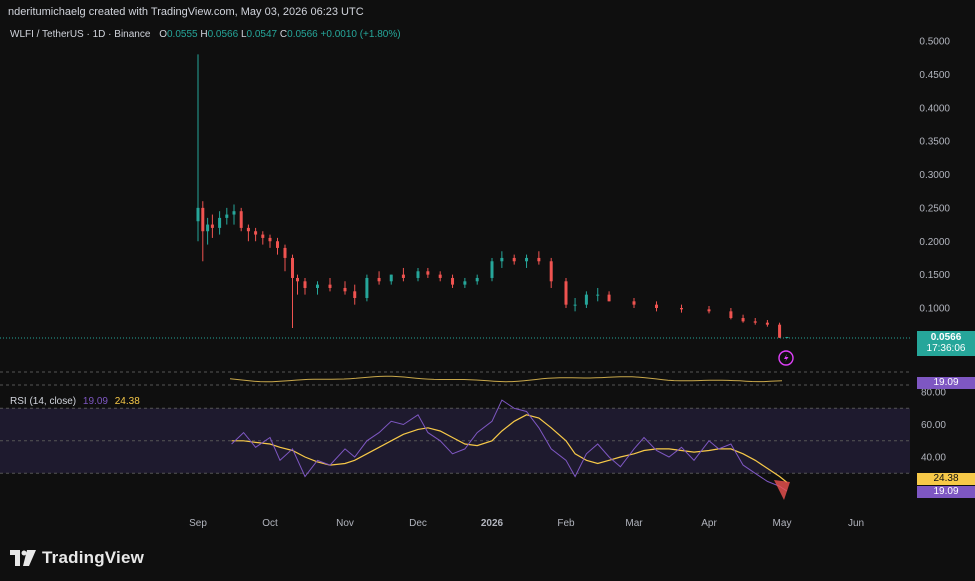 The width and height of the screenshot is (975, 581). Describe the element at coordinates (492, 523) in the screenshot. I see `time-tick-label: 2026` at that location.